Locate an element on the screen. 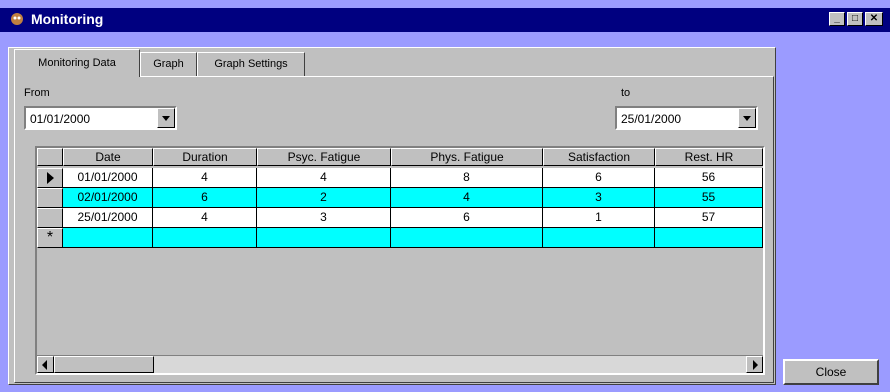 The width and height of the screenshot is (890, 392). table-cell: 1 is located at coordinates (599, 218).